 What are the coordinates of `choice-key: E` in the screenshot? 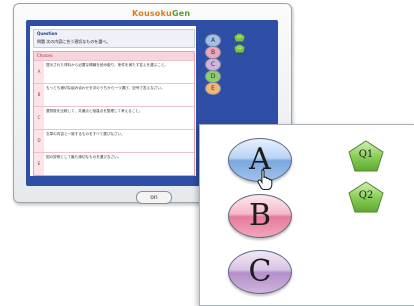 It's located at (39, 164).